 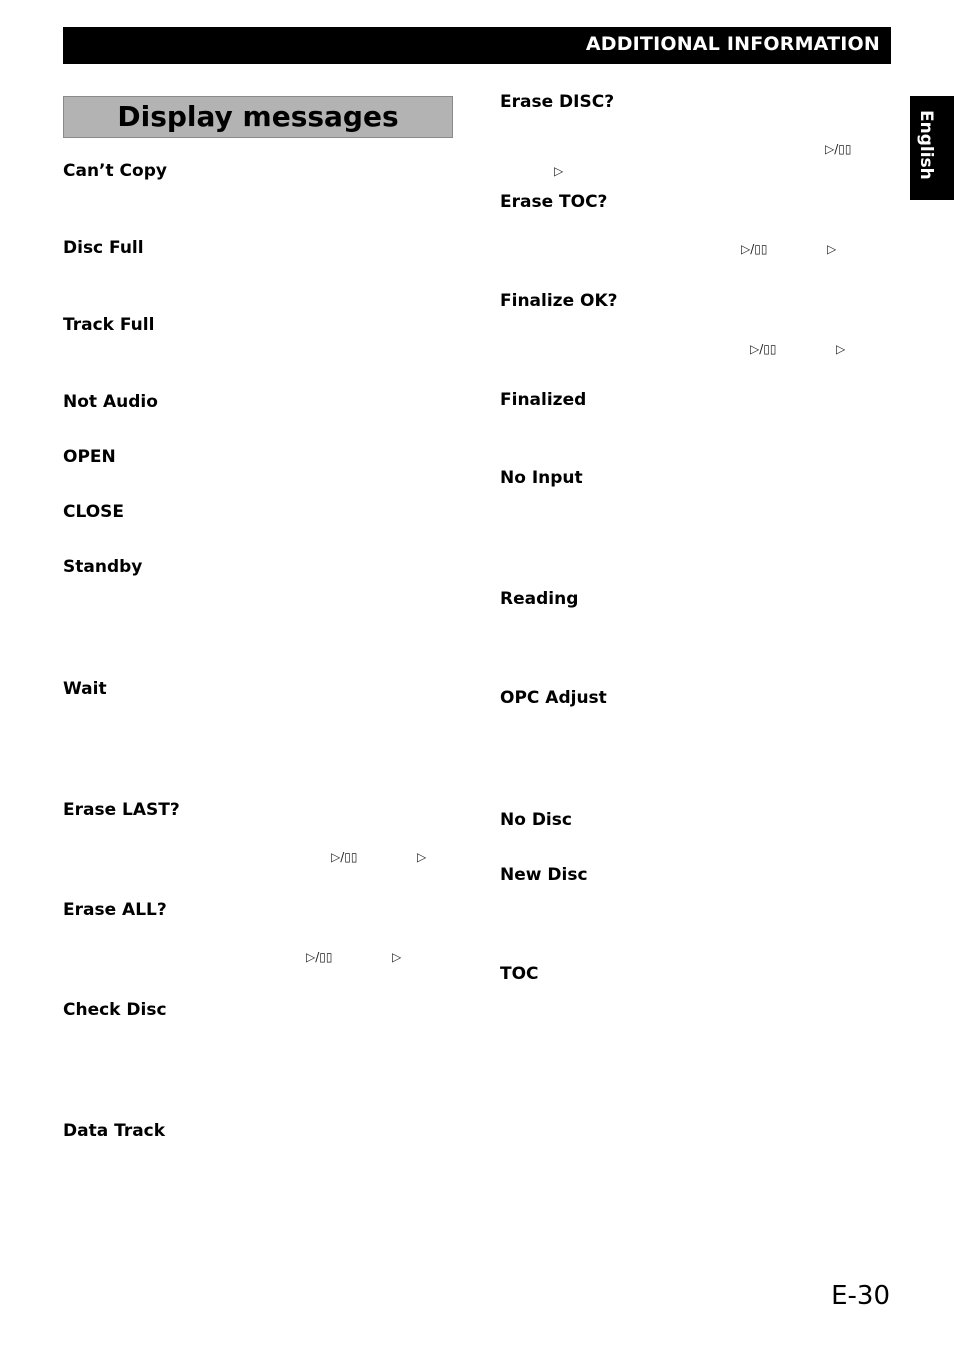 What do you see at coordinates (114, 1131) in the screenshot?
I see `message-term: Data Track` at bounding box center [114, 1131].